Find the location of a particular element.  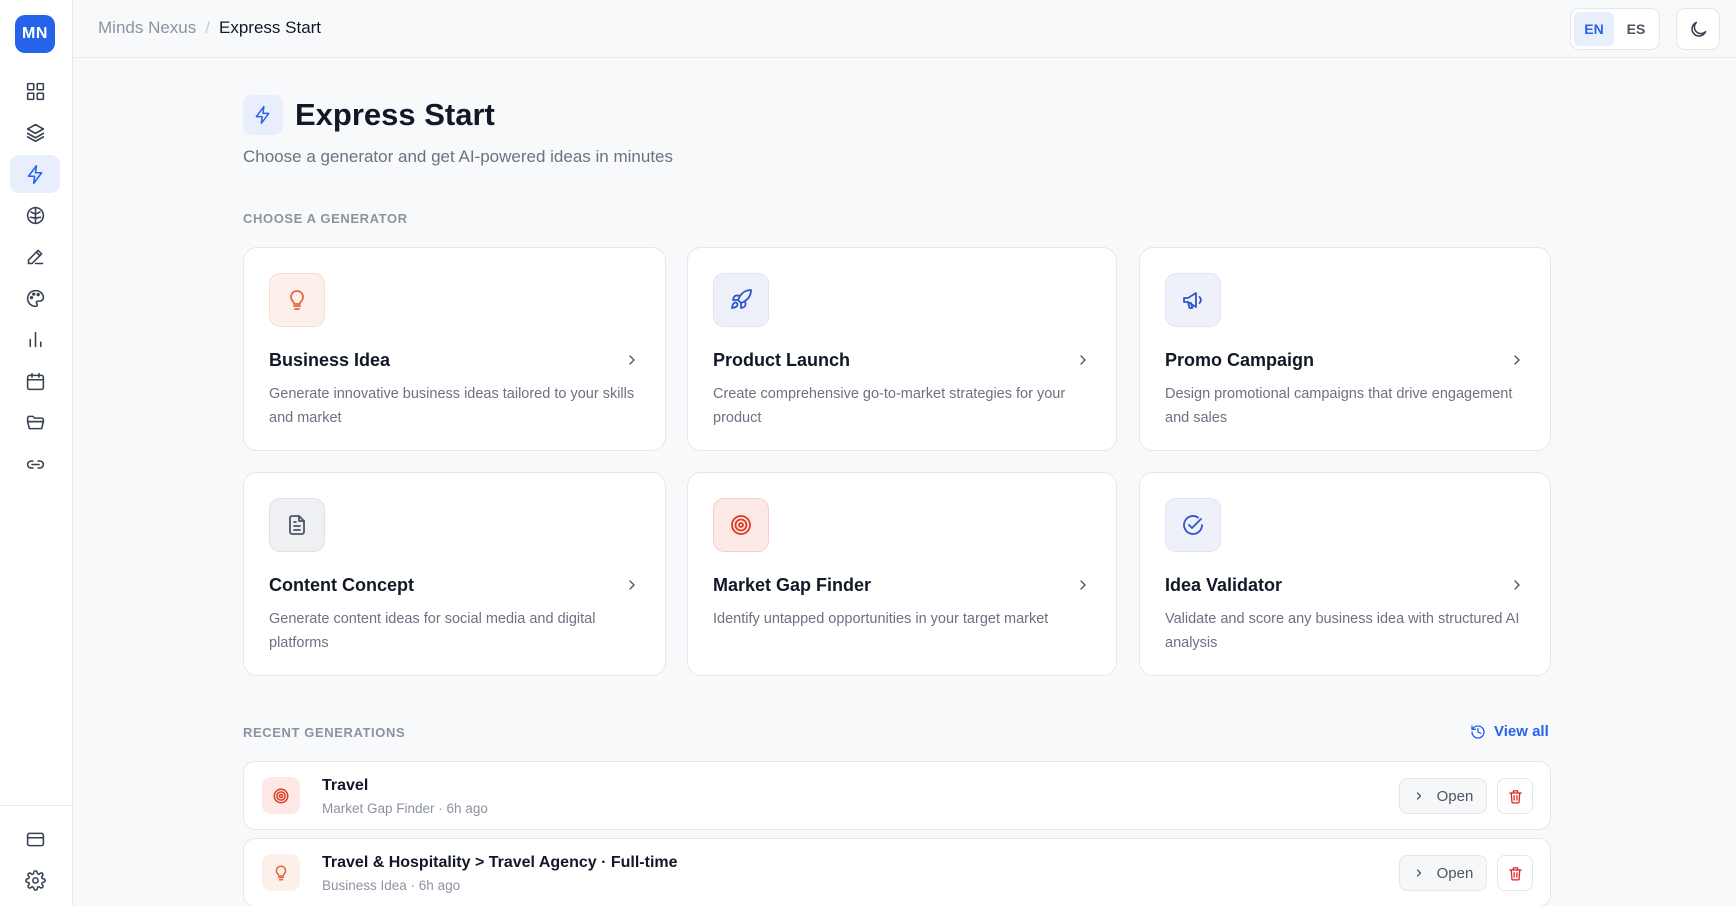

card-title: Idea Validator is located at coordinates (1224, 585).